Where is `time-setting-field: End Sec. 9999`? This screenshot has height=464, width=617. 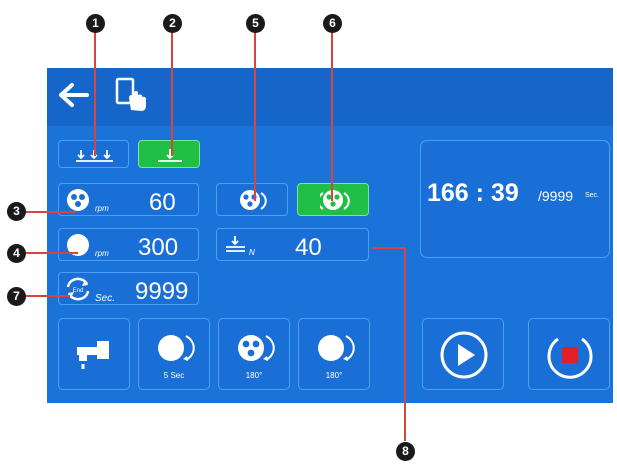 time-setting-field: End Sec. 9999 is located at coordinates (128, 288).